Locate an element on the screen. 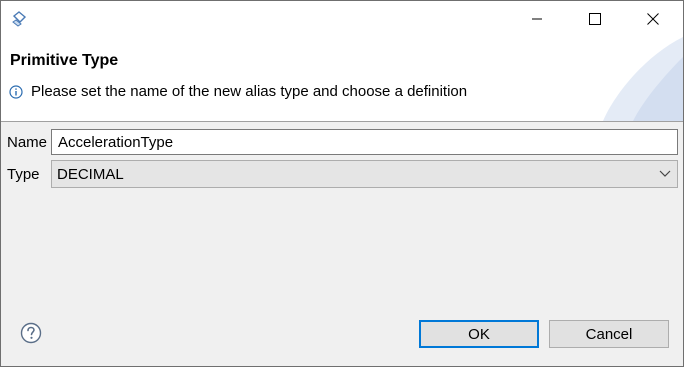  banner-separator is located at coordinates (342, 121).